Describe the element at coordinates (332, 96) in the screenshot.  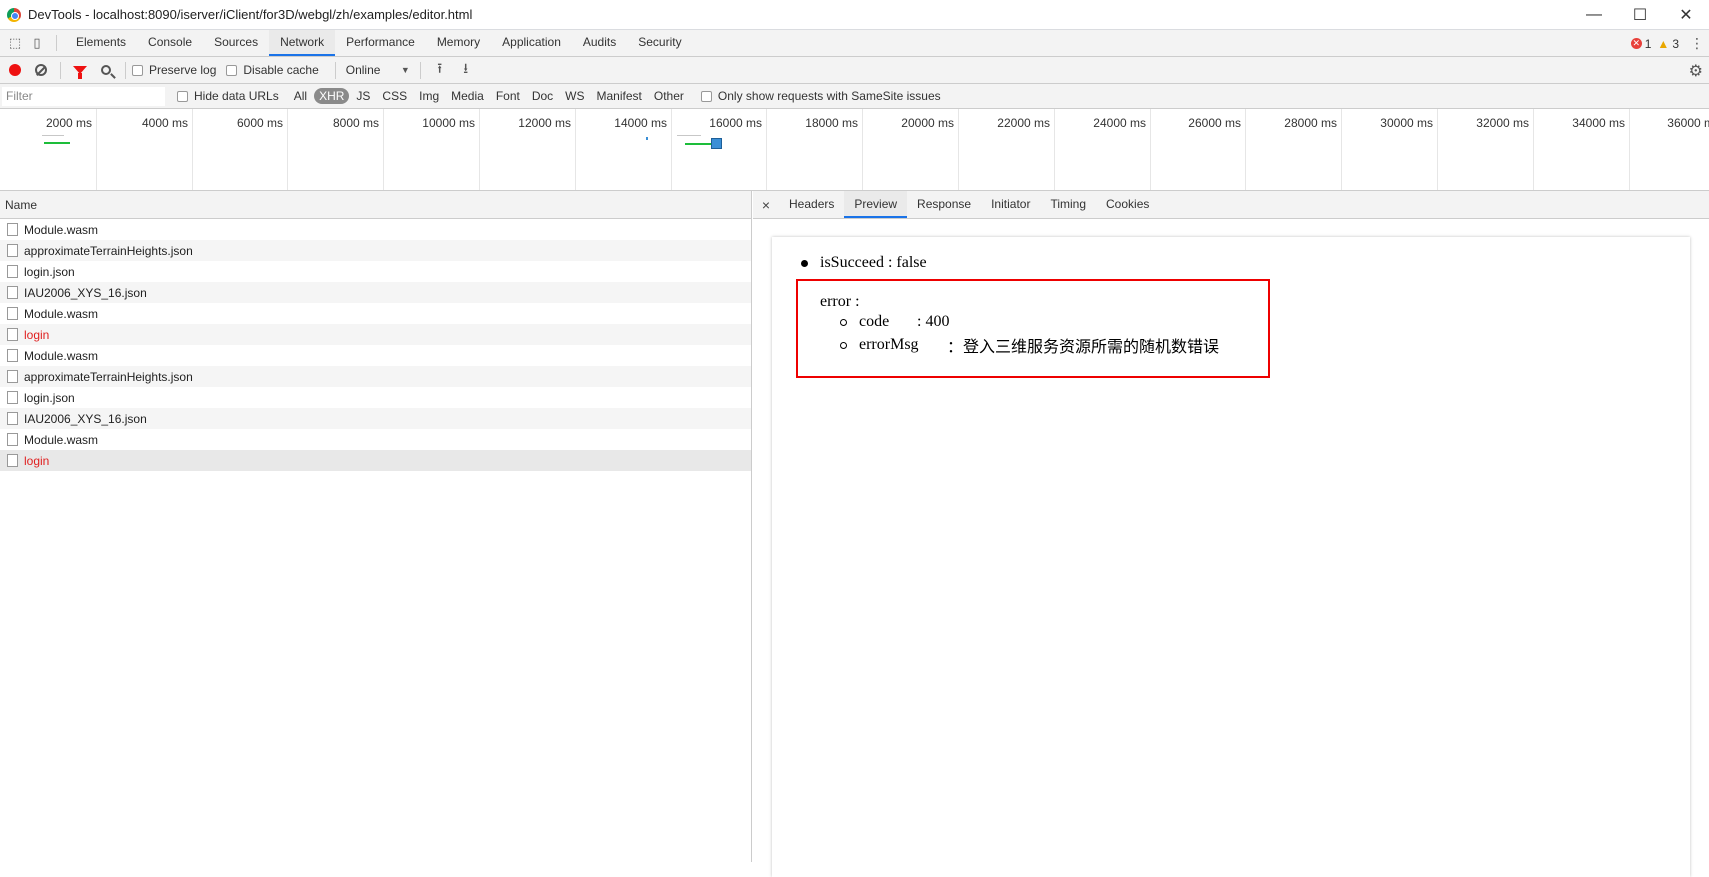
I see `type-filter-xhr: XHR` at that location.